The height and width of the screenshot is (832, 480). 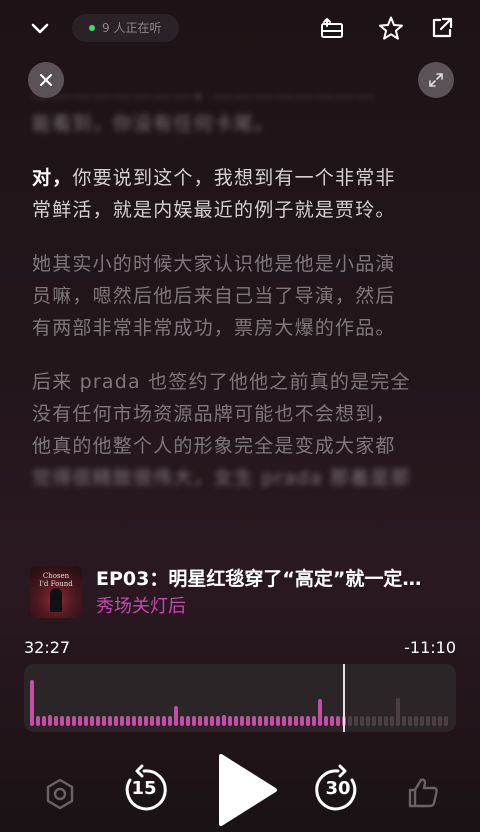 What do you see at coordinates (214, 446) in the screenshot?
I see `transcript-line: 他真的他整个人的形象完全是变成大家都` at bounding box center [214, 446].